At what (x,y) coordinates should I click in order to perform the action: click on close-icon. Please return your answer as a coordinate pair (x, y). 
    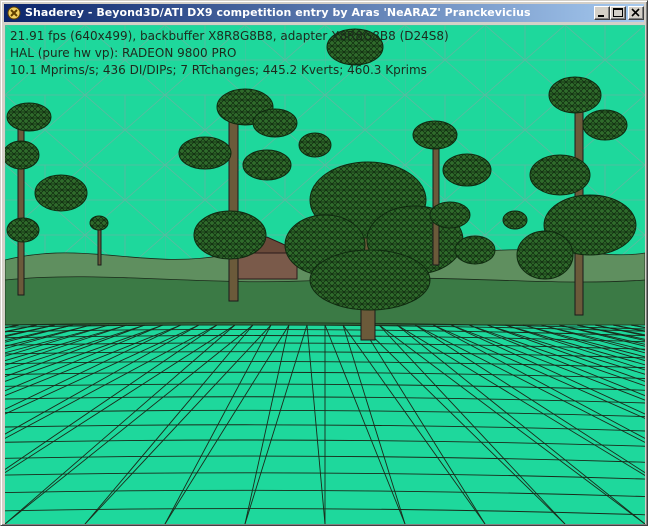
    Looking at the image, I should click on (635, 12).